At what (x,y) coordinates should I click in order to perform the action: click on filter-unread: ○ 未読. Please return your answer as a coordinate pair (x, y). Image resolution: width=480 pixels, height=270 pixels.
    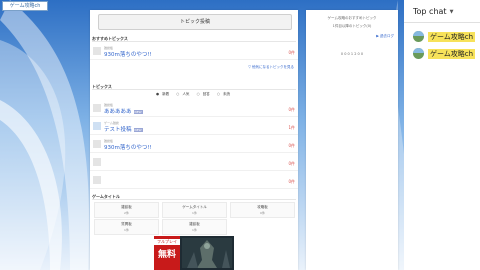
    Looking at the image, I should click on (224, 94).